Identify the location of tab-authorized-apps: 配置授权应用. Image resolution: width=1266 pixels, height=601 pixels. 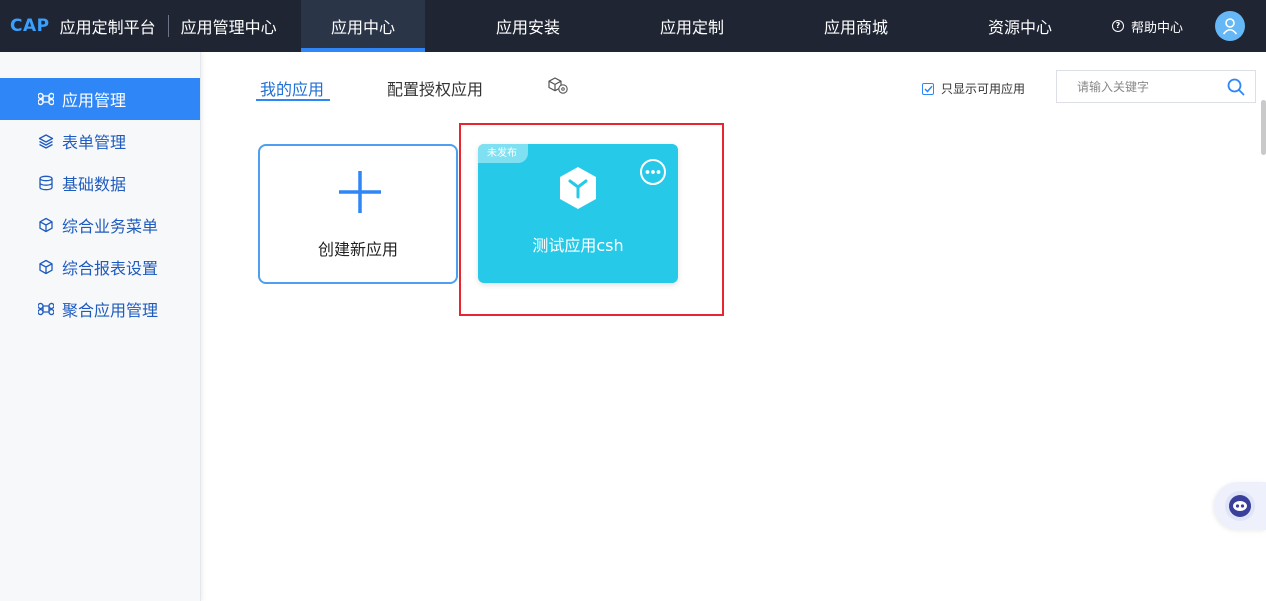
(435, 88).